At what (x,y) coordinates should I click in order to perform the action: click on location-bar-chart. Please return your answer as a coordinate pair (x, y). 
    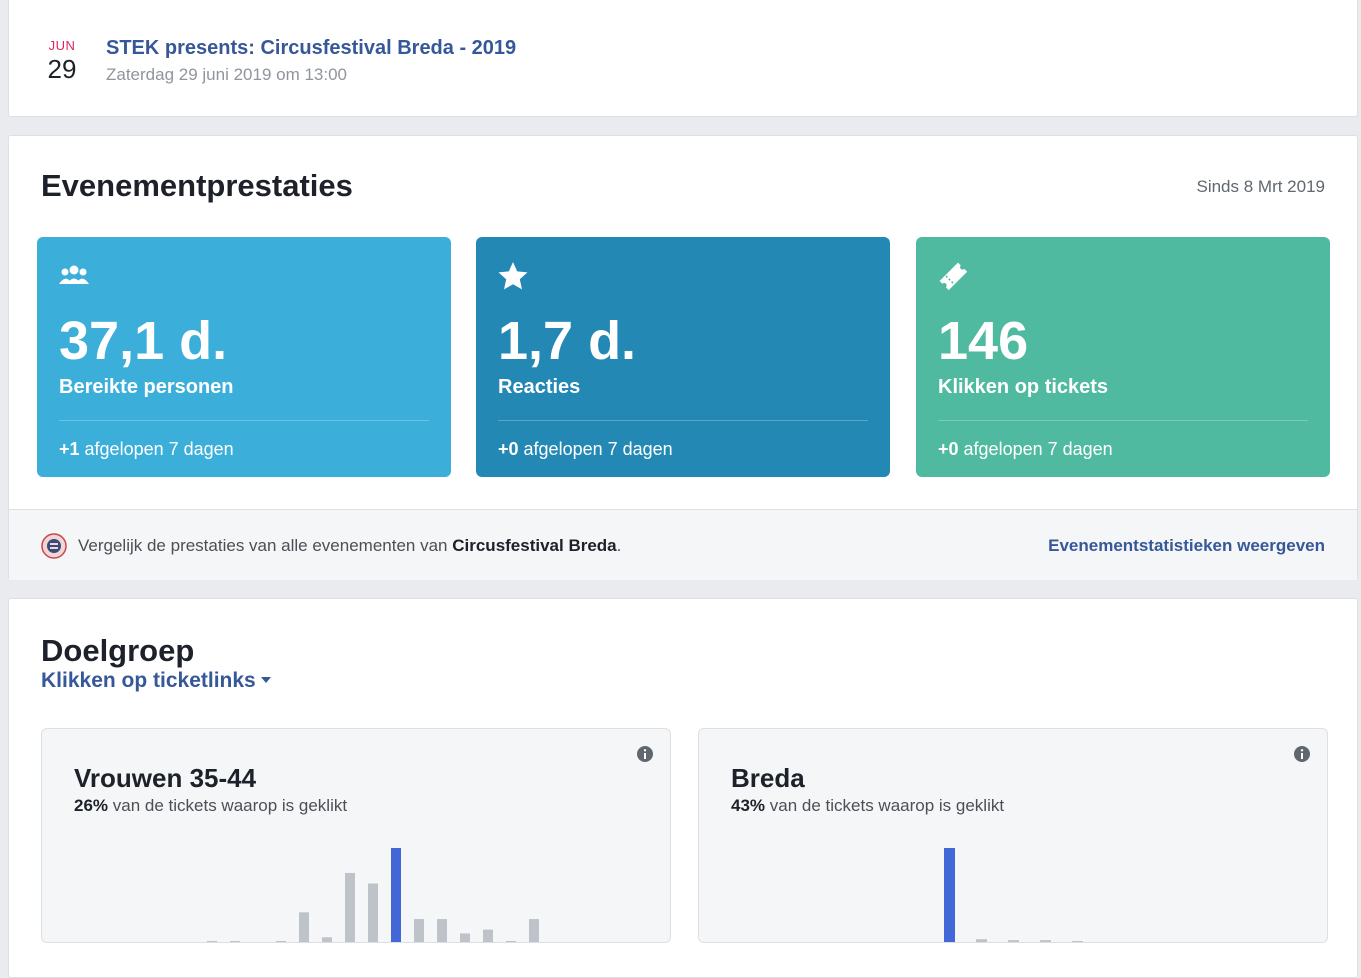
    Looking at the image, I should click on (1013, 895).